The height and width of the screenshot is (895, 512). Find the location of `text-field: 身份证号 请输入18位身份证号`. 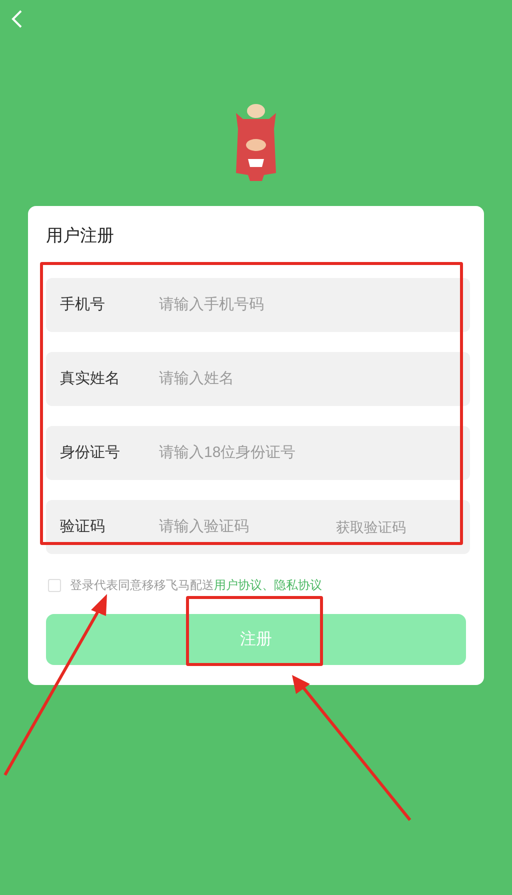

text-field: 身份证号 请输入18位身份证号 is located at coordinates (258, 453).